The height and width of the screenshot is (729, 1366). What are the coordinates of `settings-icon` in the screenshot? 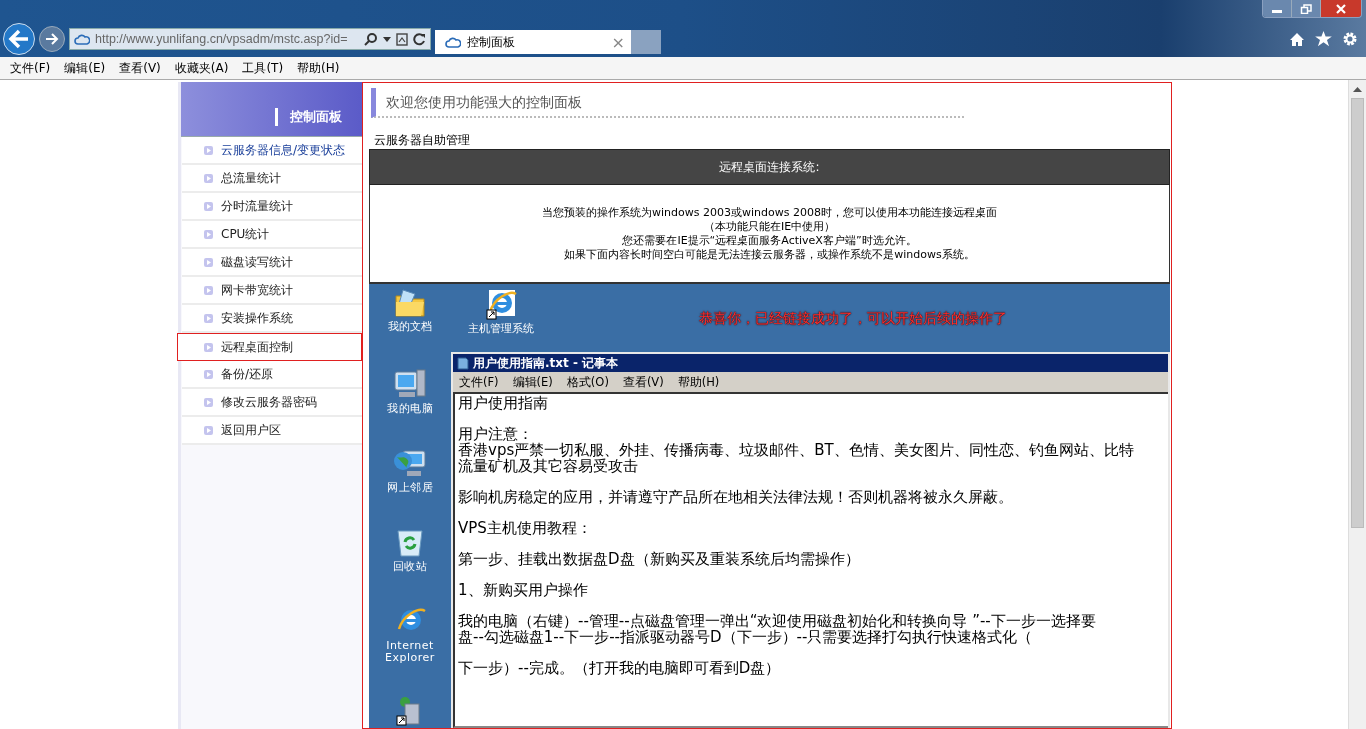 It's located at (1350, 39).